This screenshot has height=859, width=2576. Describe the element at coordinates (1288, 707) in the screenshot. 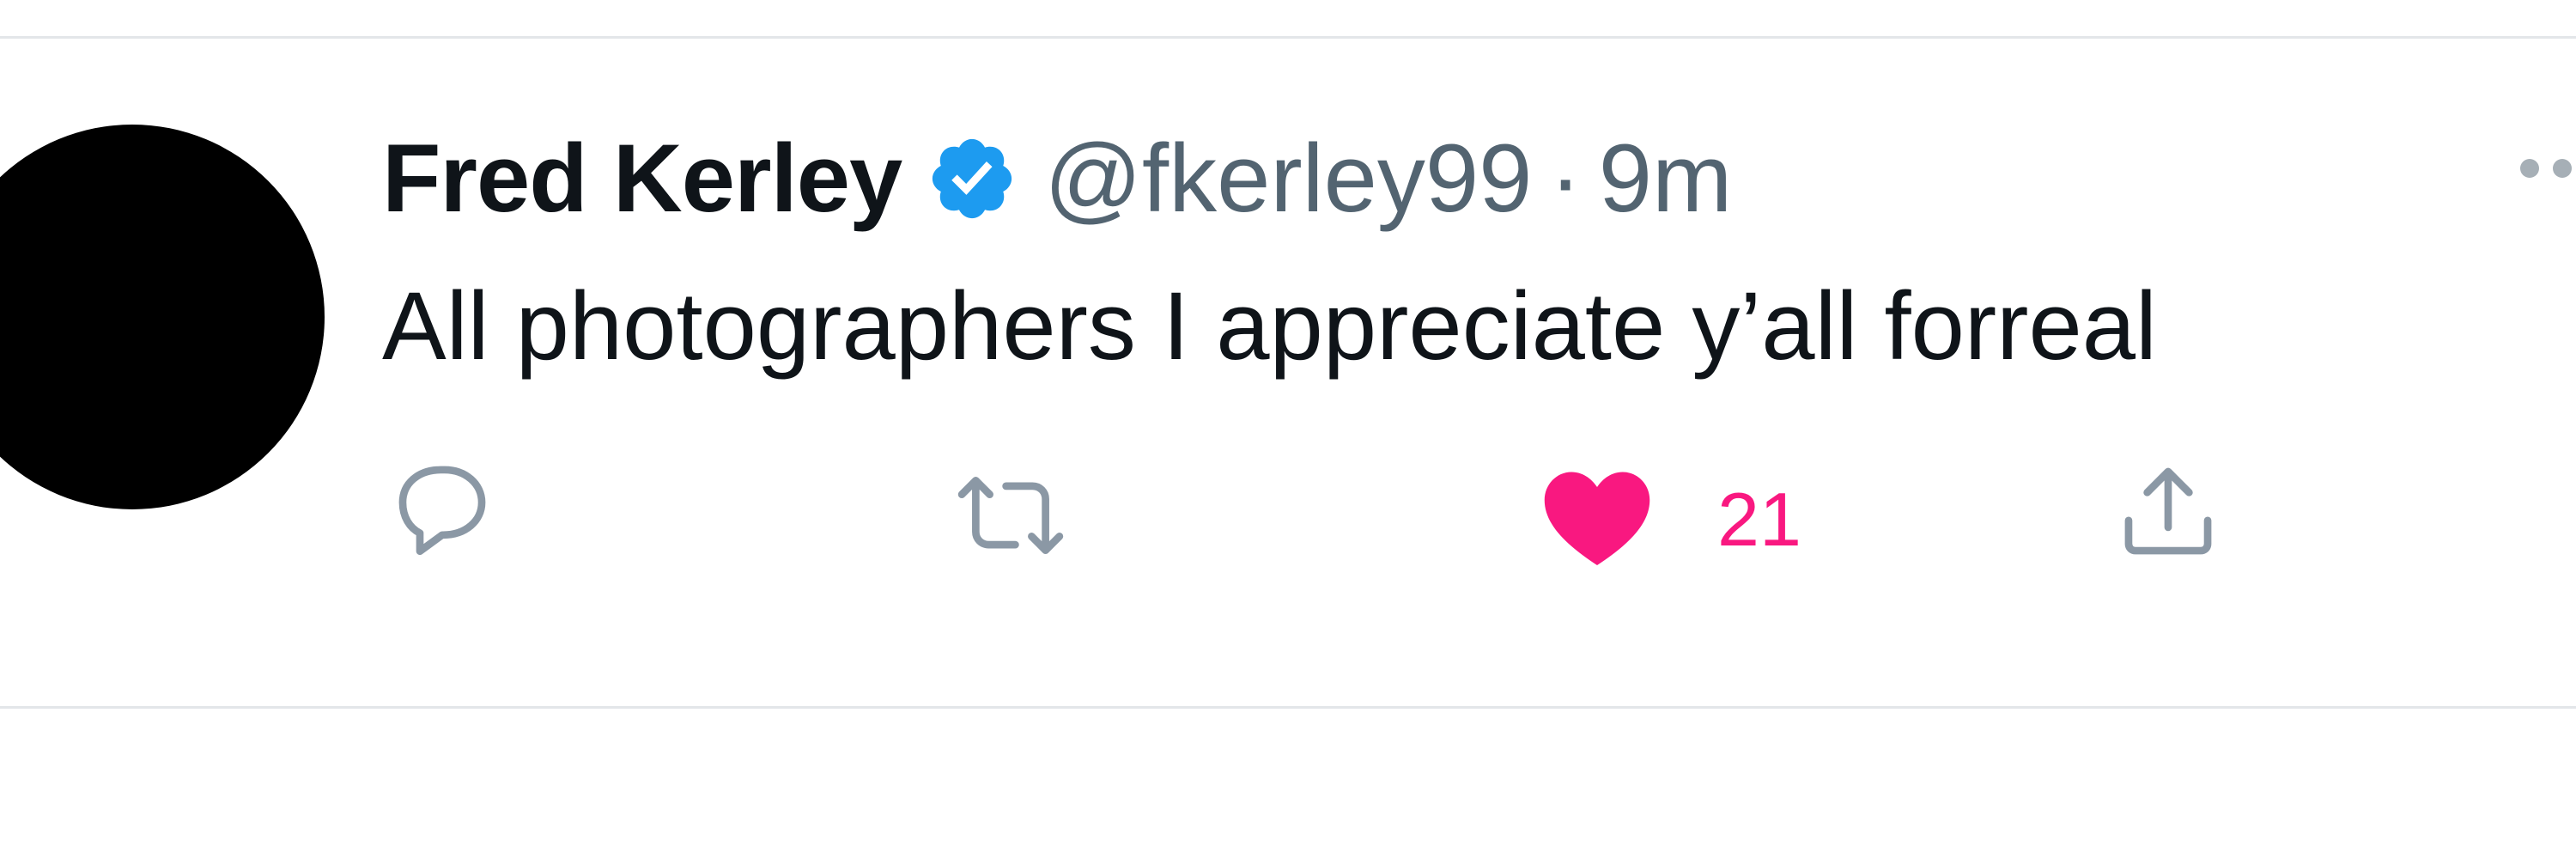

I see `bottom-divider` at that location.